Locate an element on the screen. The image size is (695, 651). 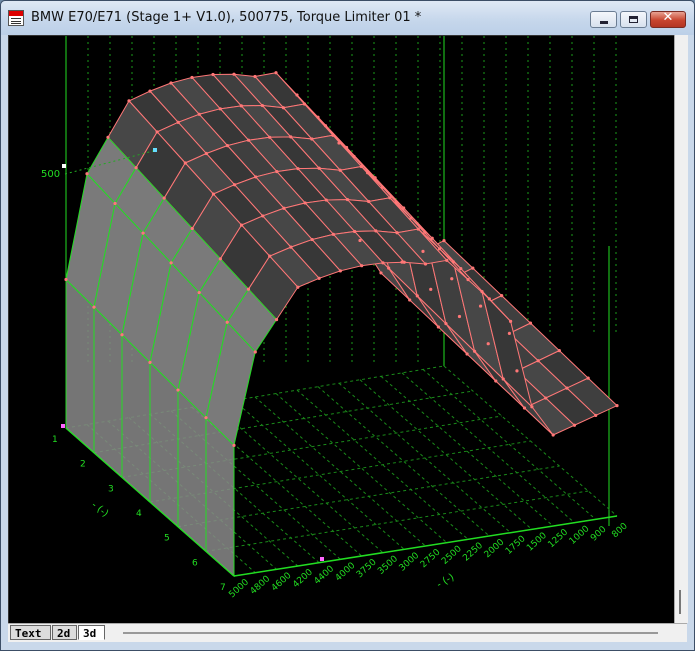
tab-3d: 3d is located at coordinates (91, 632).